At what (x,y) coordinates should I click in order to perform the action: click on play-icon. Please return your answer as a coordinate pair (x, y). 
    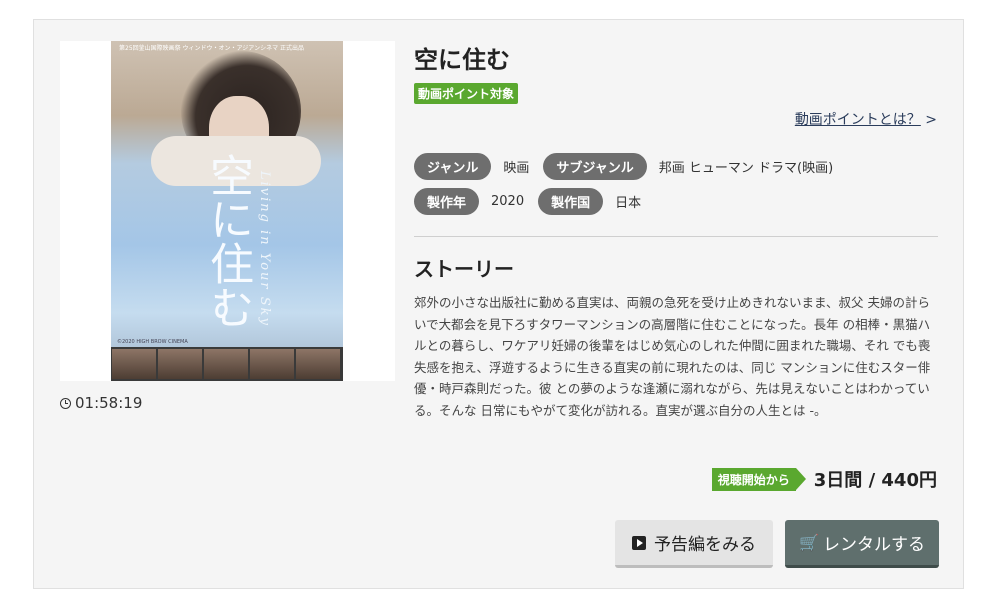
    Looking at the image, I should click on (639, 542).